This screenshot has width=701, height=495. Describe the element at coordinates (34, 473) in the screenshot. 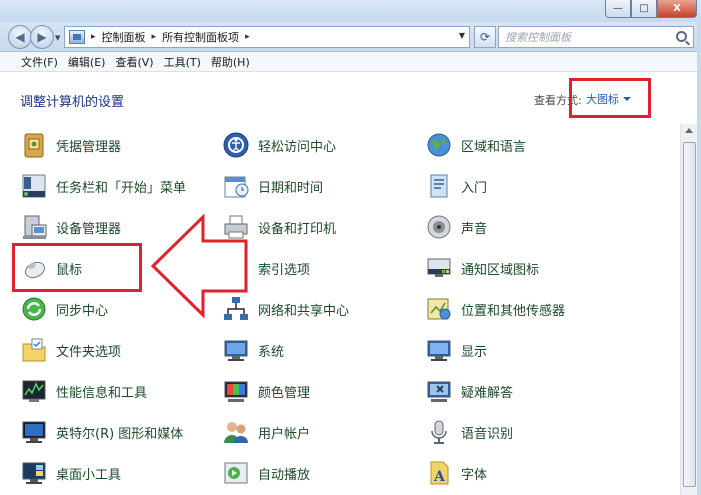

I see `desktop-gadgets-icon` at that location.